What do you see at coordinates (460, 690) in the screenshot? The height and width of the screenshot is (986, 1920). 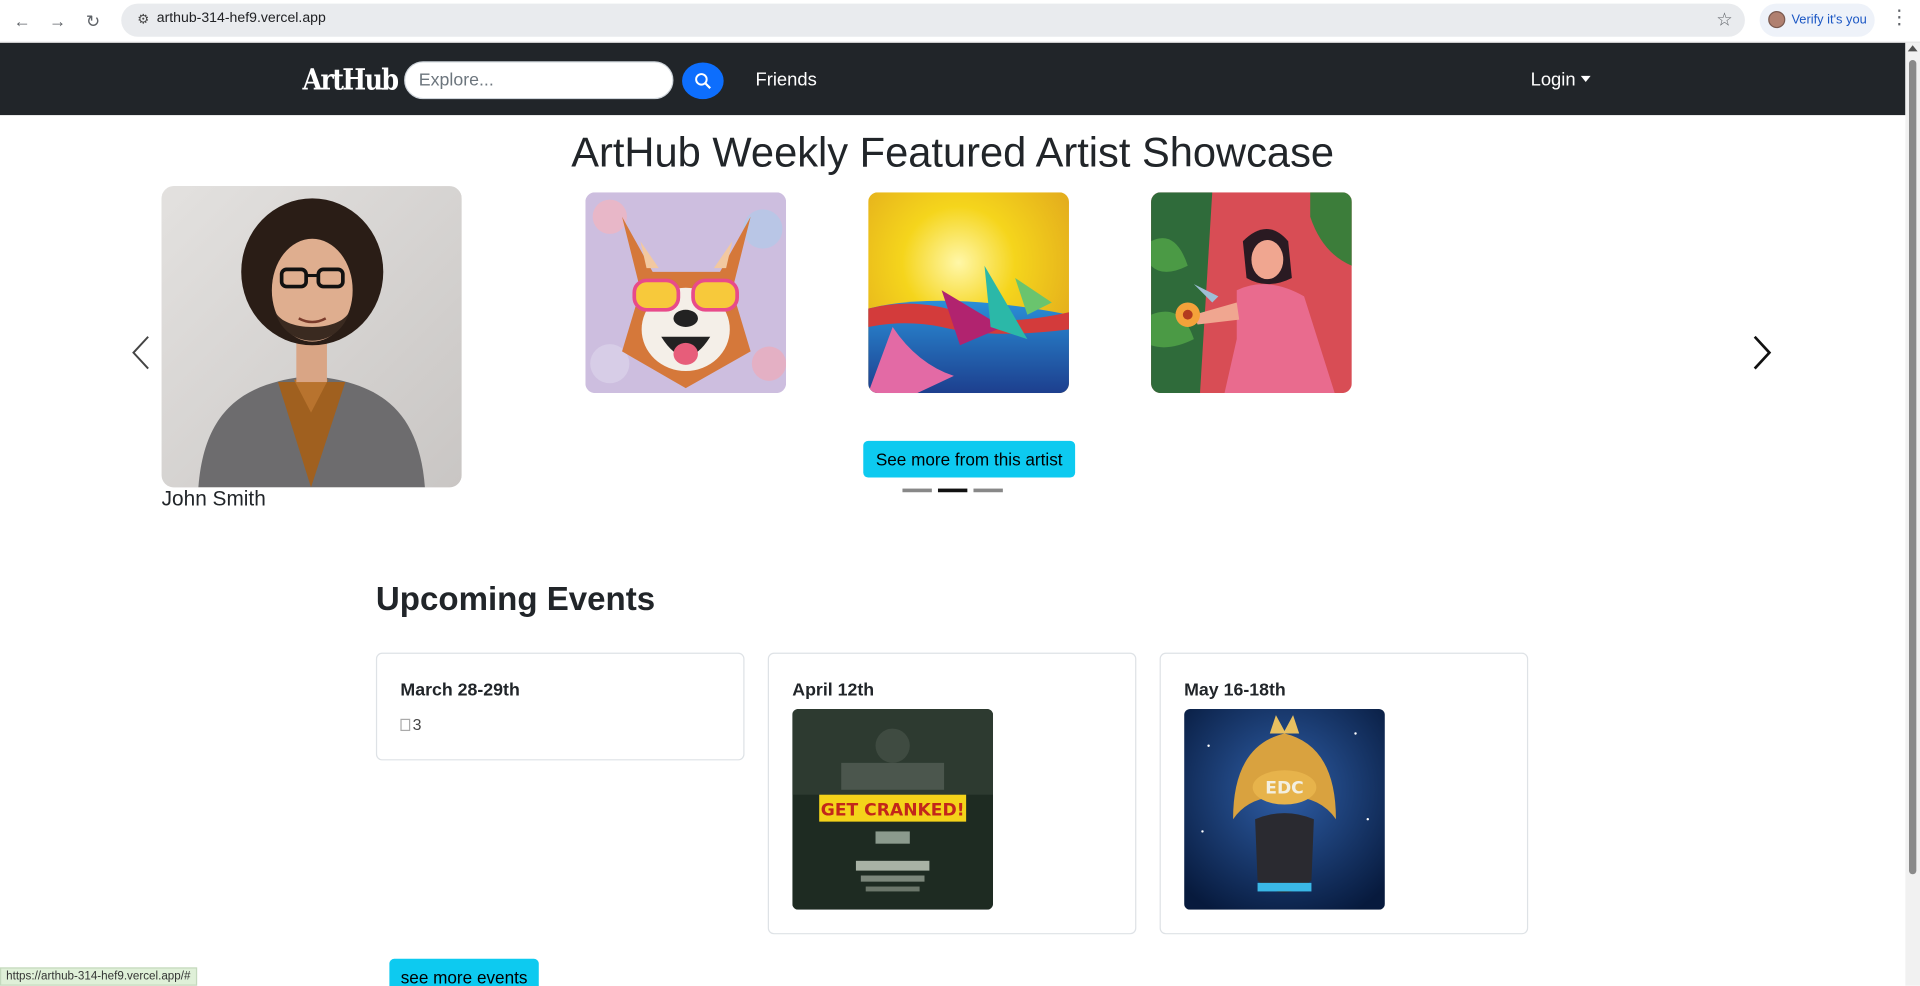 I see `event-date: March 28-29th` at bounding box center [460, 690].